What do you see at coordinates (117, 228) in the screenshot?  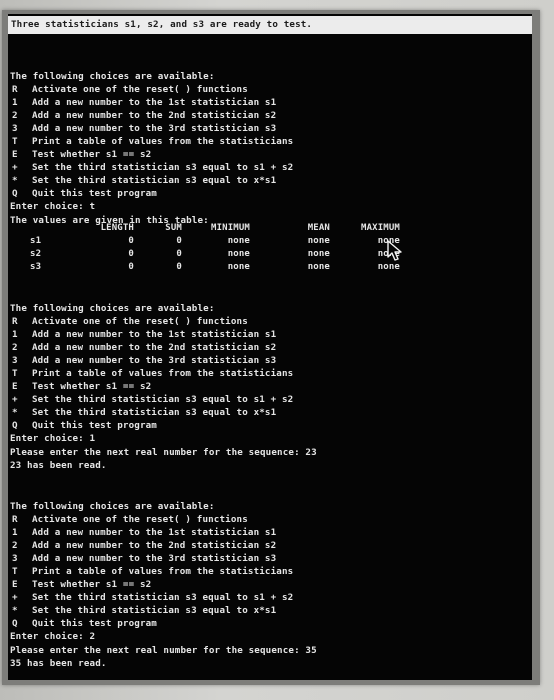 I see `table-header-length: LENGTH` at bounding box center [117, 228].